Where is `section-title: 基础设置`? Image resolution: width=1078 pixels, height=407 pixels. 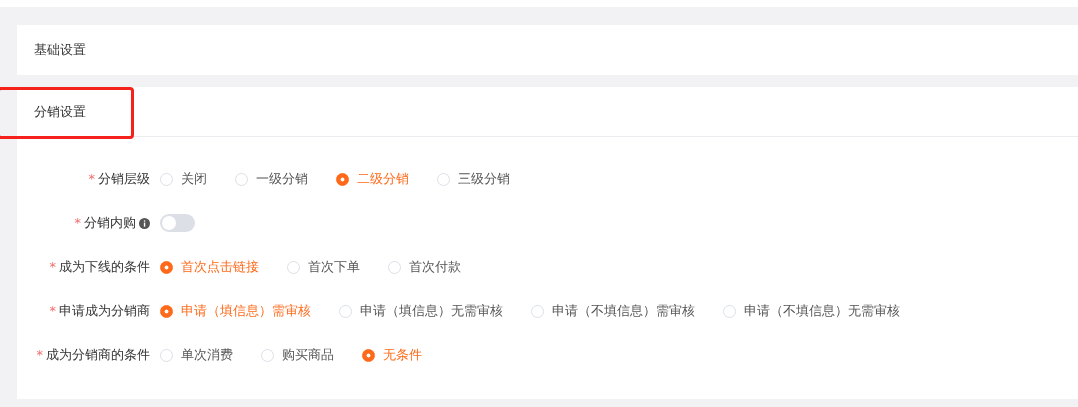
section-title: 基础设置 is located at coordinates (60, 50).